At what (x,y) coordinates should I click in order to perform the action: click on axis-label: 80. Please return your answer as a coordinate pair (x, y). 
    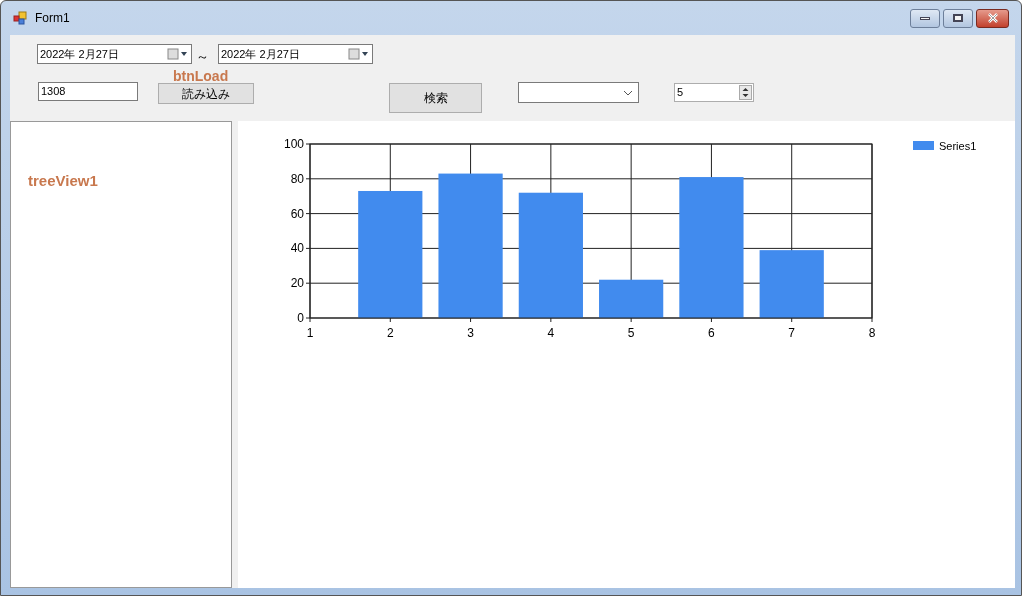
    Looking at the image, I should click on (297, 178).